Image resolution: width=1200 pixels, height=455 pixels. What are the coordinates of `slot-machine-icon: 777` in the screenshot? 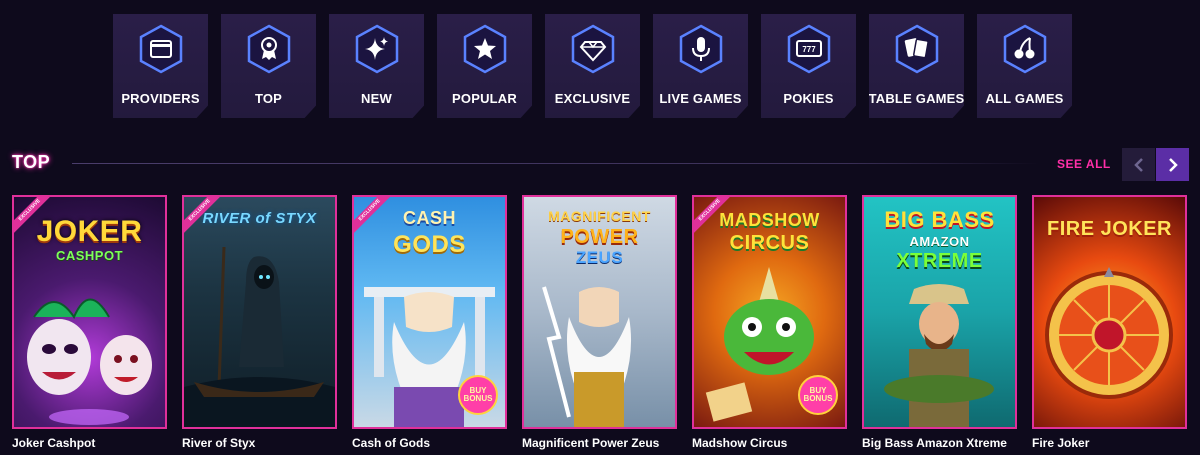 It's located at (808, 49).